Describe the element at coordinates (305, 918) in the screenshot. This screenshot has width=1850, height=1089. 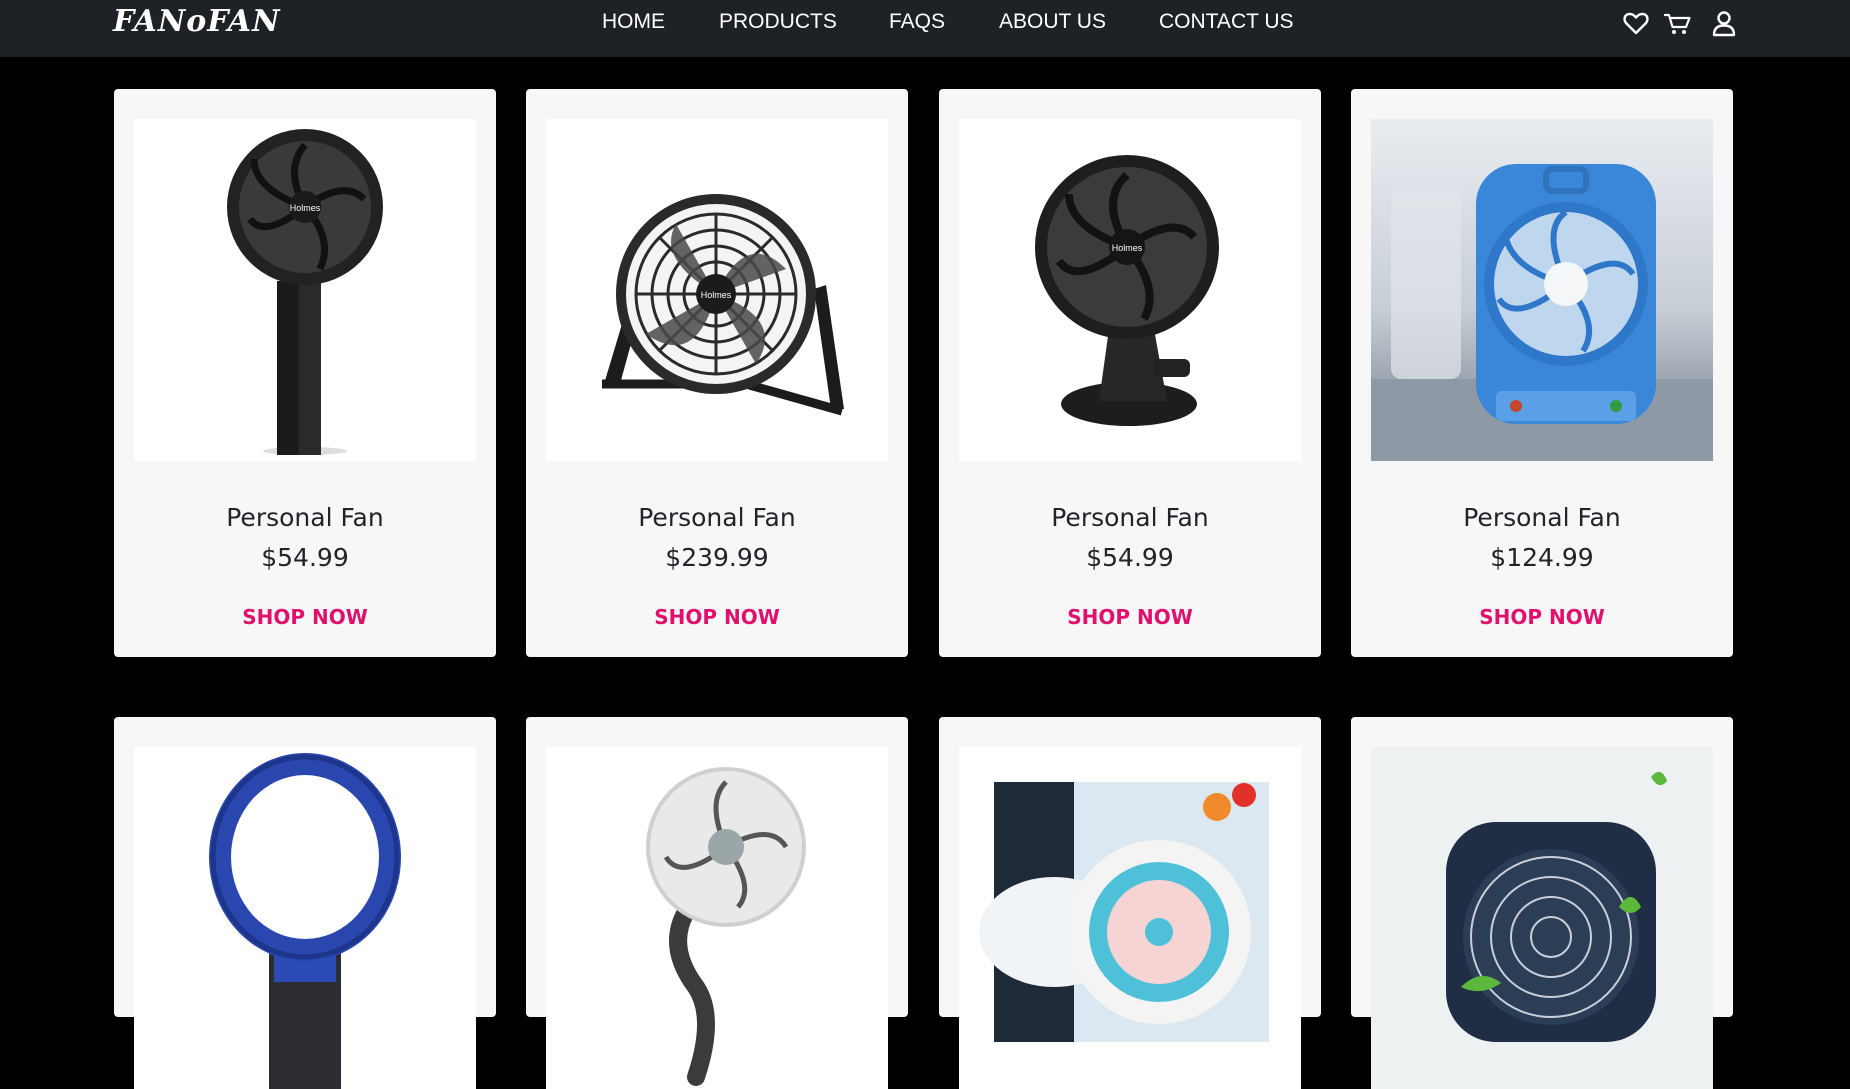
I see `product-image-blue-bladeless-fan` at that location.